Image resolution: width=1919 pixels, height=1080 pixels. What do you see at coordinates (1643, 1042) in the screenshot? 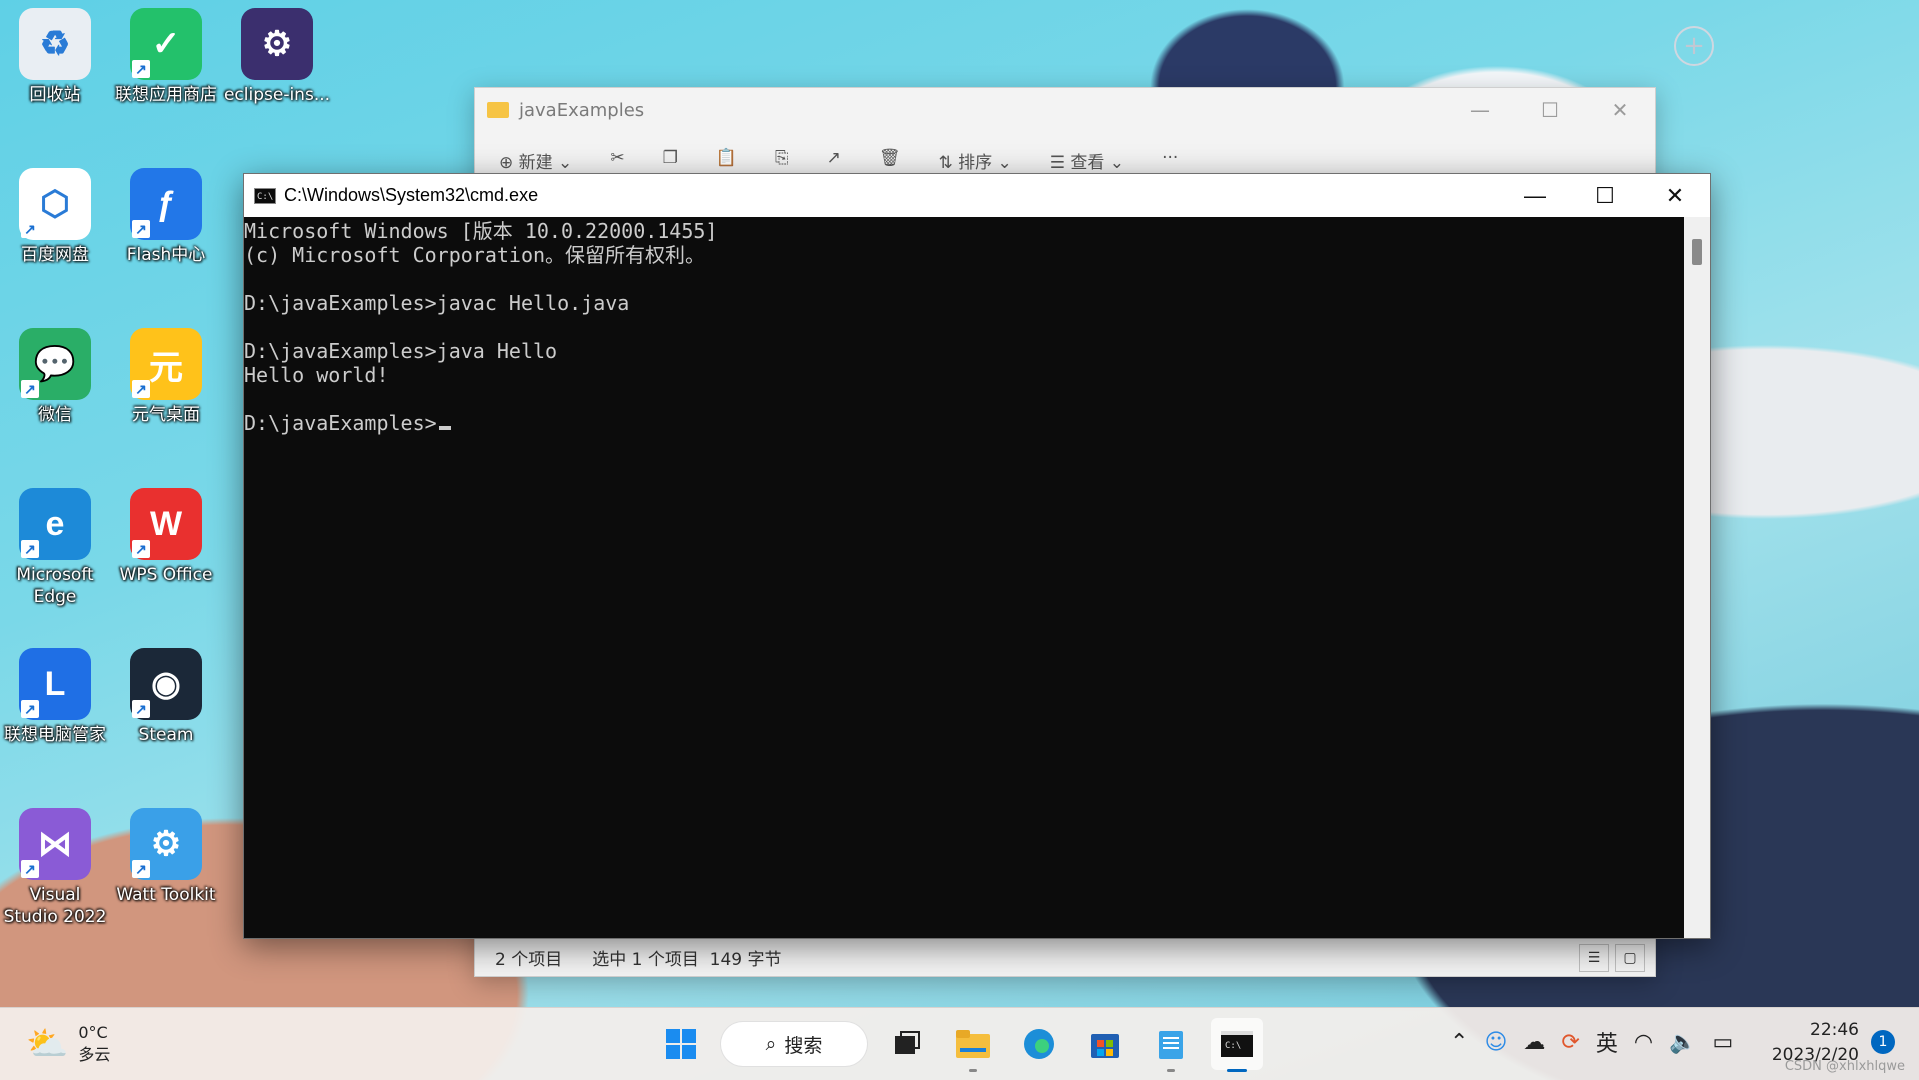
I see `wifi-icon: ◠` at bounding box center [1643, 1042].